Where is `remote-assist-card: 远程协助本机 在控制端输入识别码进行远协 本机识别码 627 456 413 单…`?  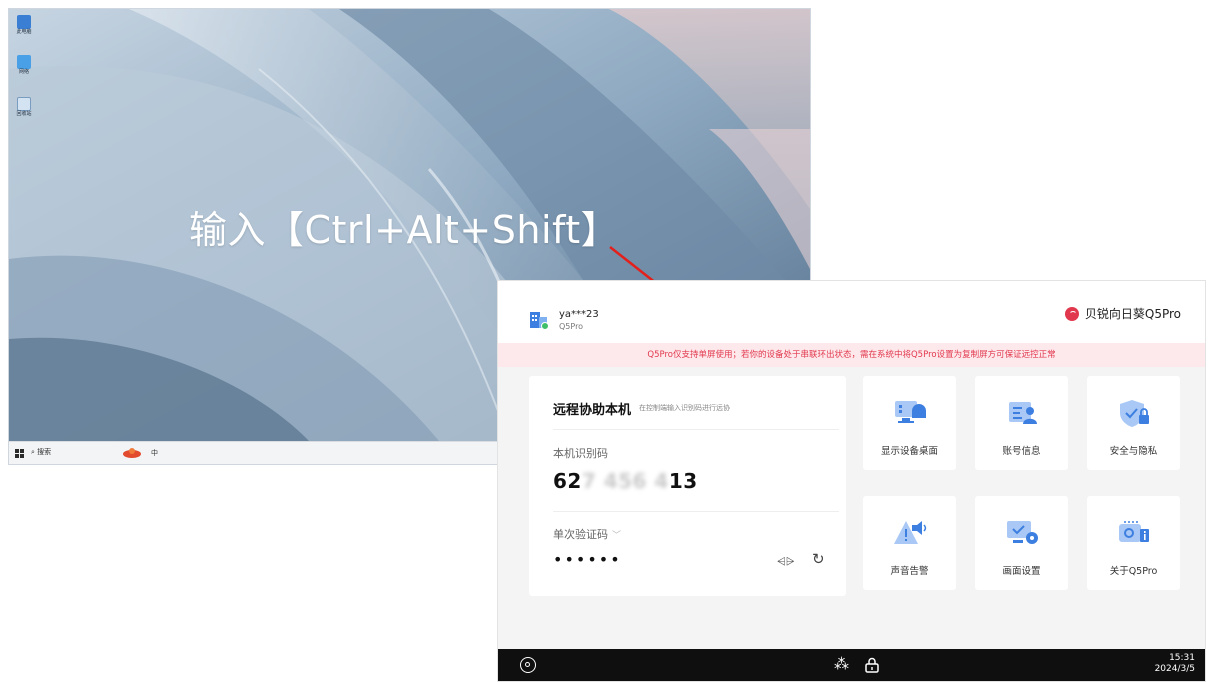
remote-assist-card: 远程协助本机 在控制端输入识别码进行远协 本机识别码 627 456 413 单… is located at coordinates (687, 486).